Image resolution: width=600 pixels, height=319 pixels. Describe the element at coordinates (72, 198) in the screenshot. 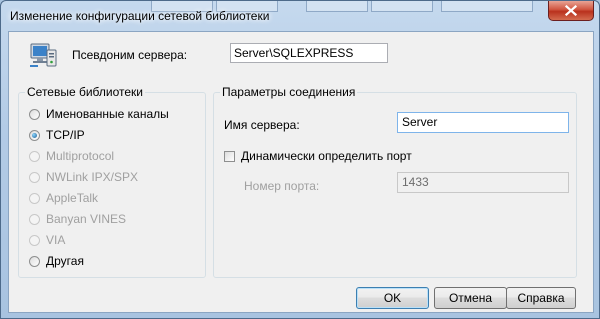

I see `radio-label: AppleTalk` at that location.